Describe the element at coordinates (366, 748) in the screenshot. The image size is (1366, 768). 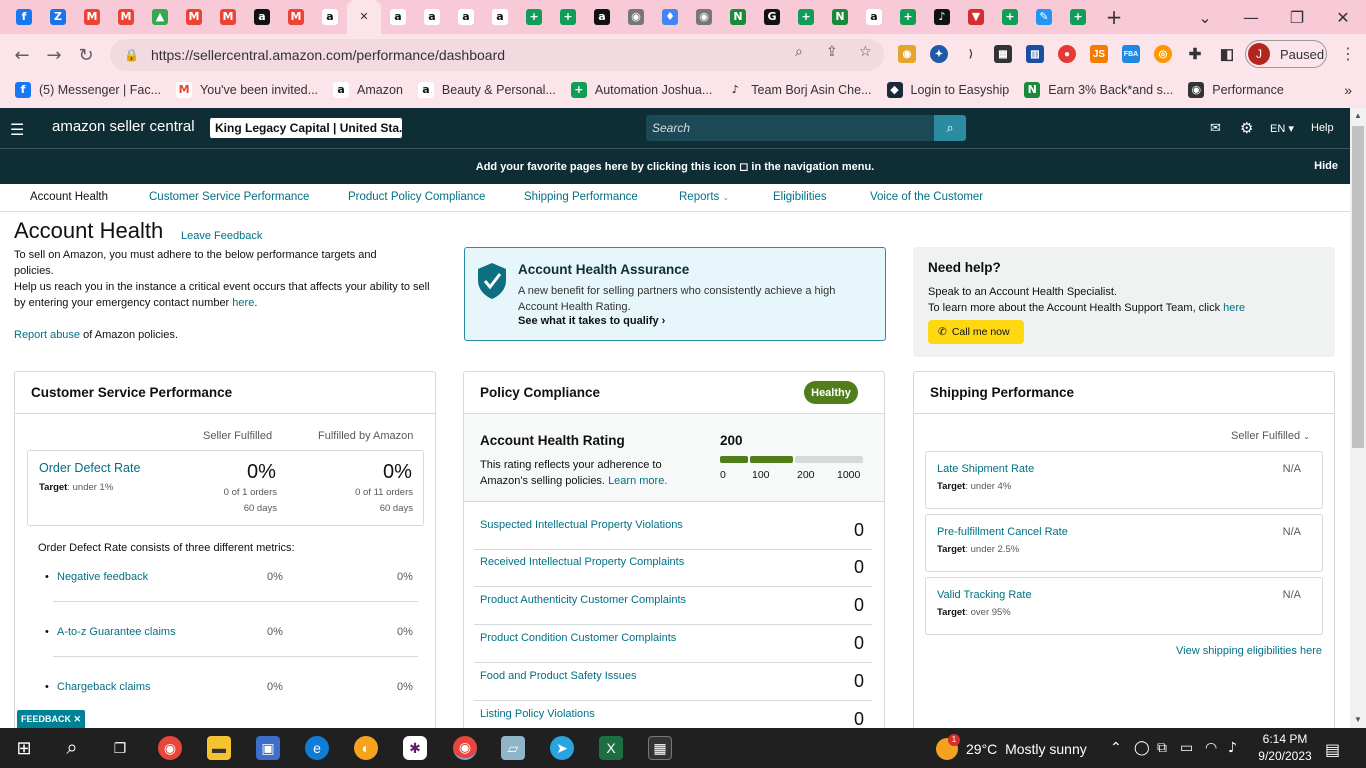
I see `vpn-icon: ◐` at that location.